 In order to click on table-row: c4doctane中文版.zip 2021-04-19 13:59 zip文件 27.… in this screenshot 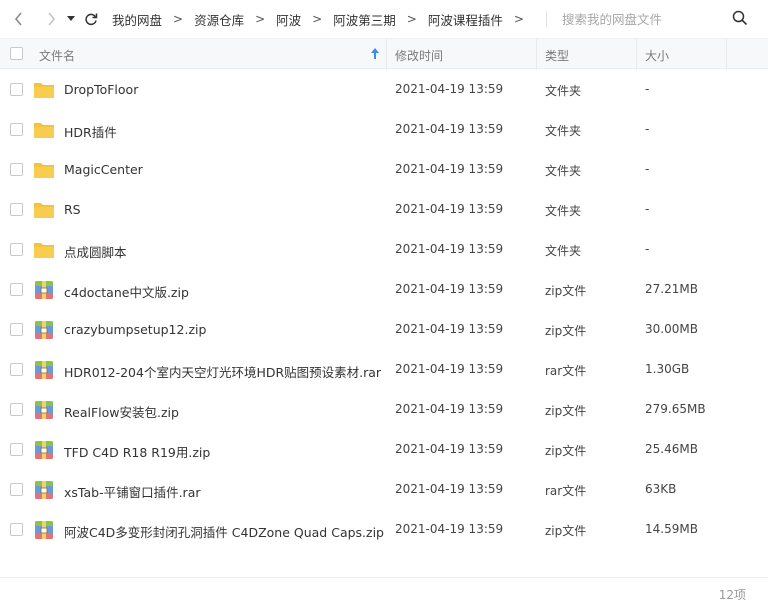, I will do `click(384, 290)`.